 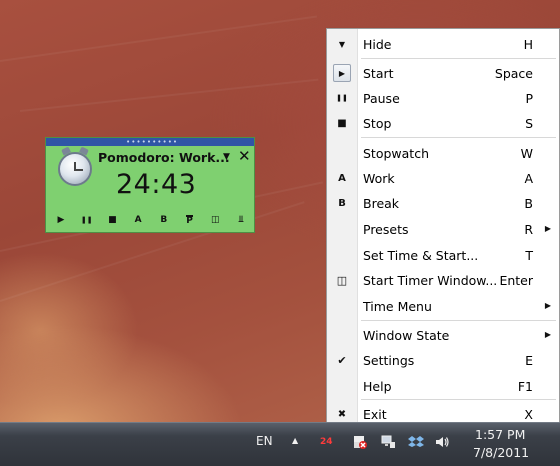 I want to click on menu-item-shortcut: H, so click(x=528, y=44).